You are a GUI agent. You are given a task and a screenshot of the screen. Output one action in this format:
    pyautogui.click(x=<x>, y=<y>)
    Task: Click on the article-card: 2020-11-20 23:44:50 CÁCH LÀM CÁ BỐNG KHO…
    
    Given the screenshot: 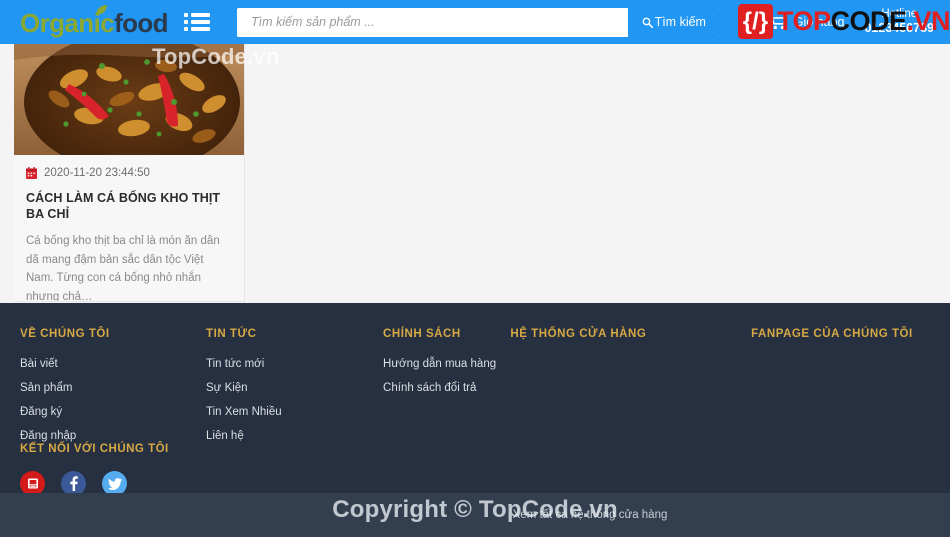 What is the action you would take?
    pyautogui.click(x=129, y=173)
    